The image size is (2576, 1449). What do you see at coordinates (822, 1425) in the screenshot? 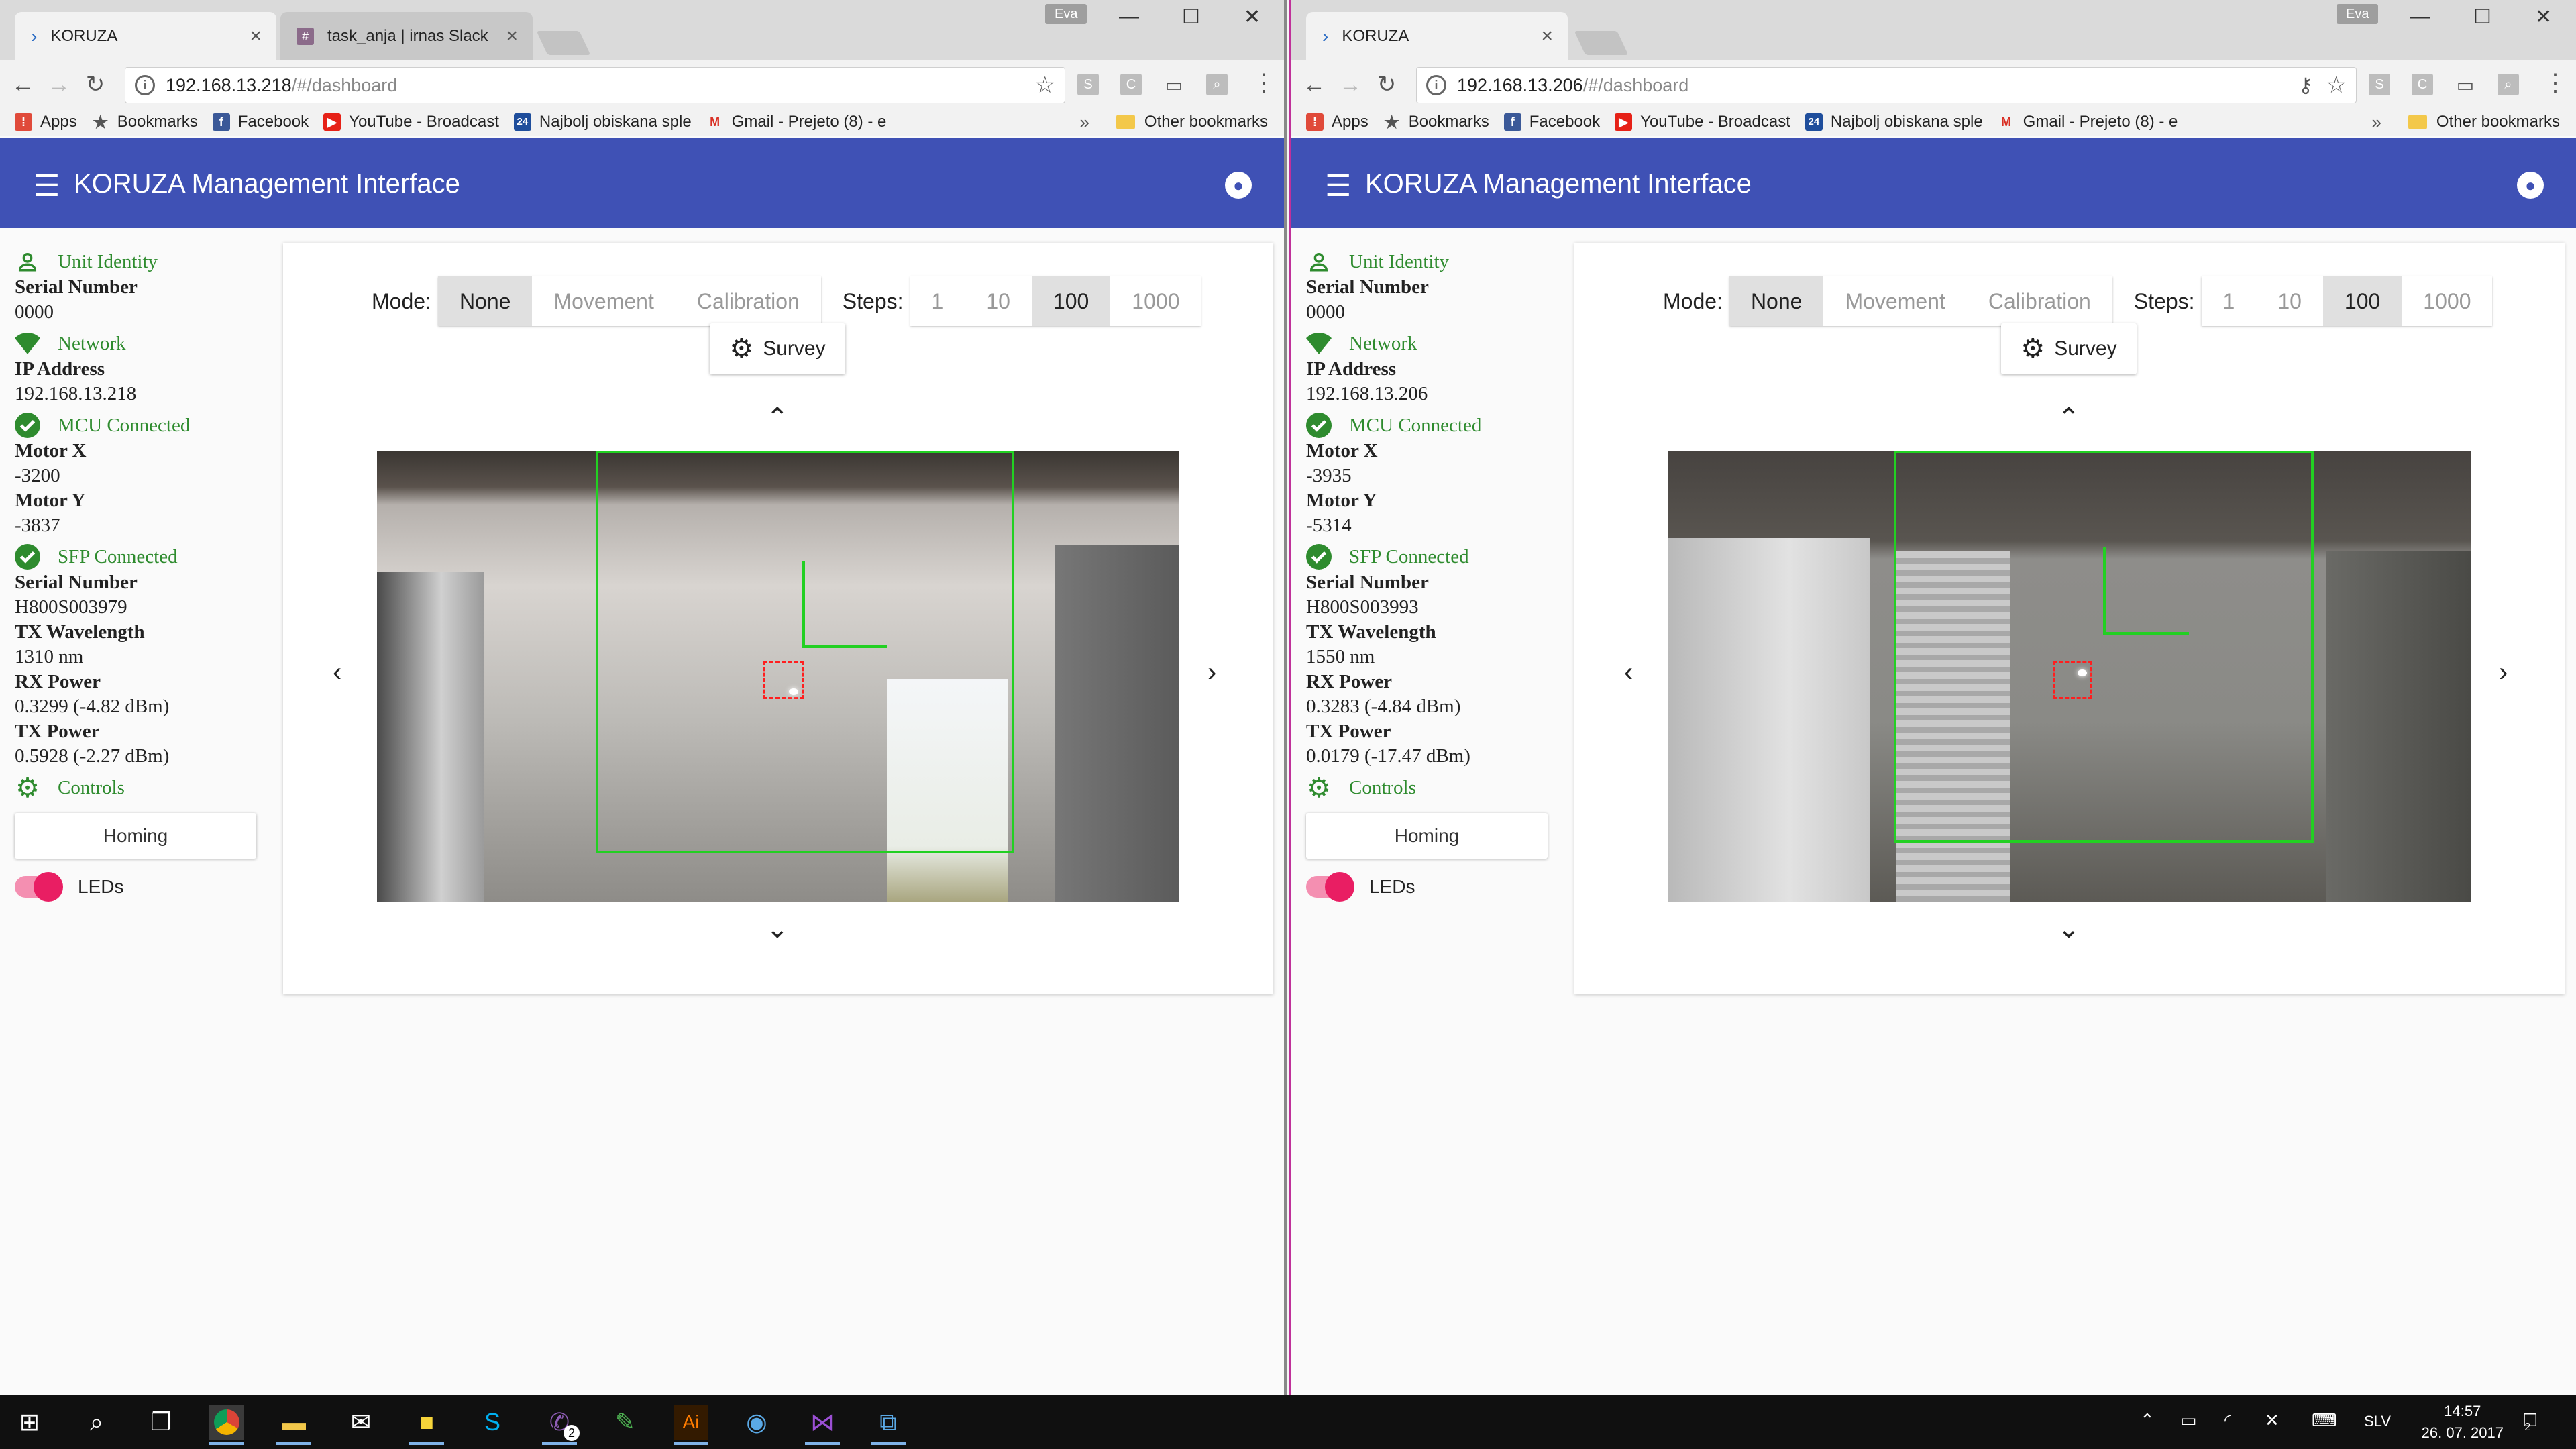
I see `visual-studio-icon: ⋈` at bounding box center [822, 1425].